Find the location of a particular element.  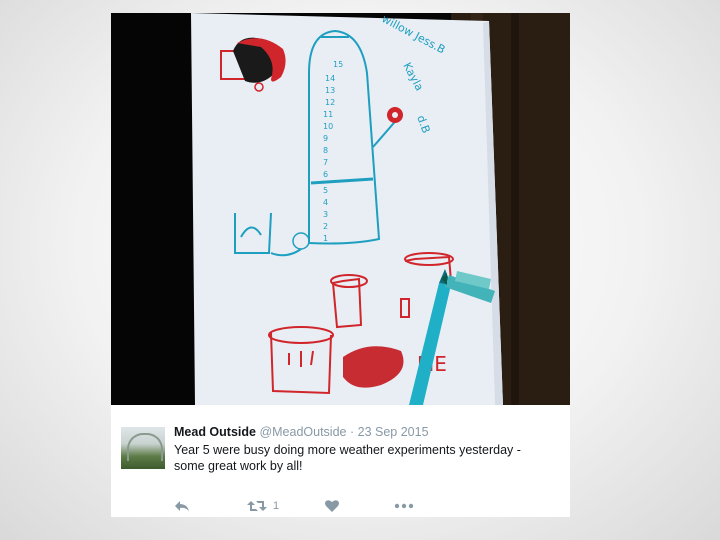

svg-text: 6 is located at coordinates (325, 174).